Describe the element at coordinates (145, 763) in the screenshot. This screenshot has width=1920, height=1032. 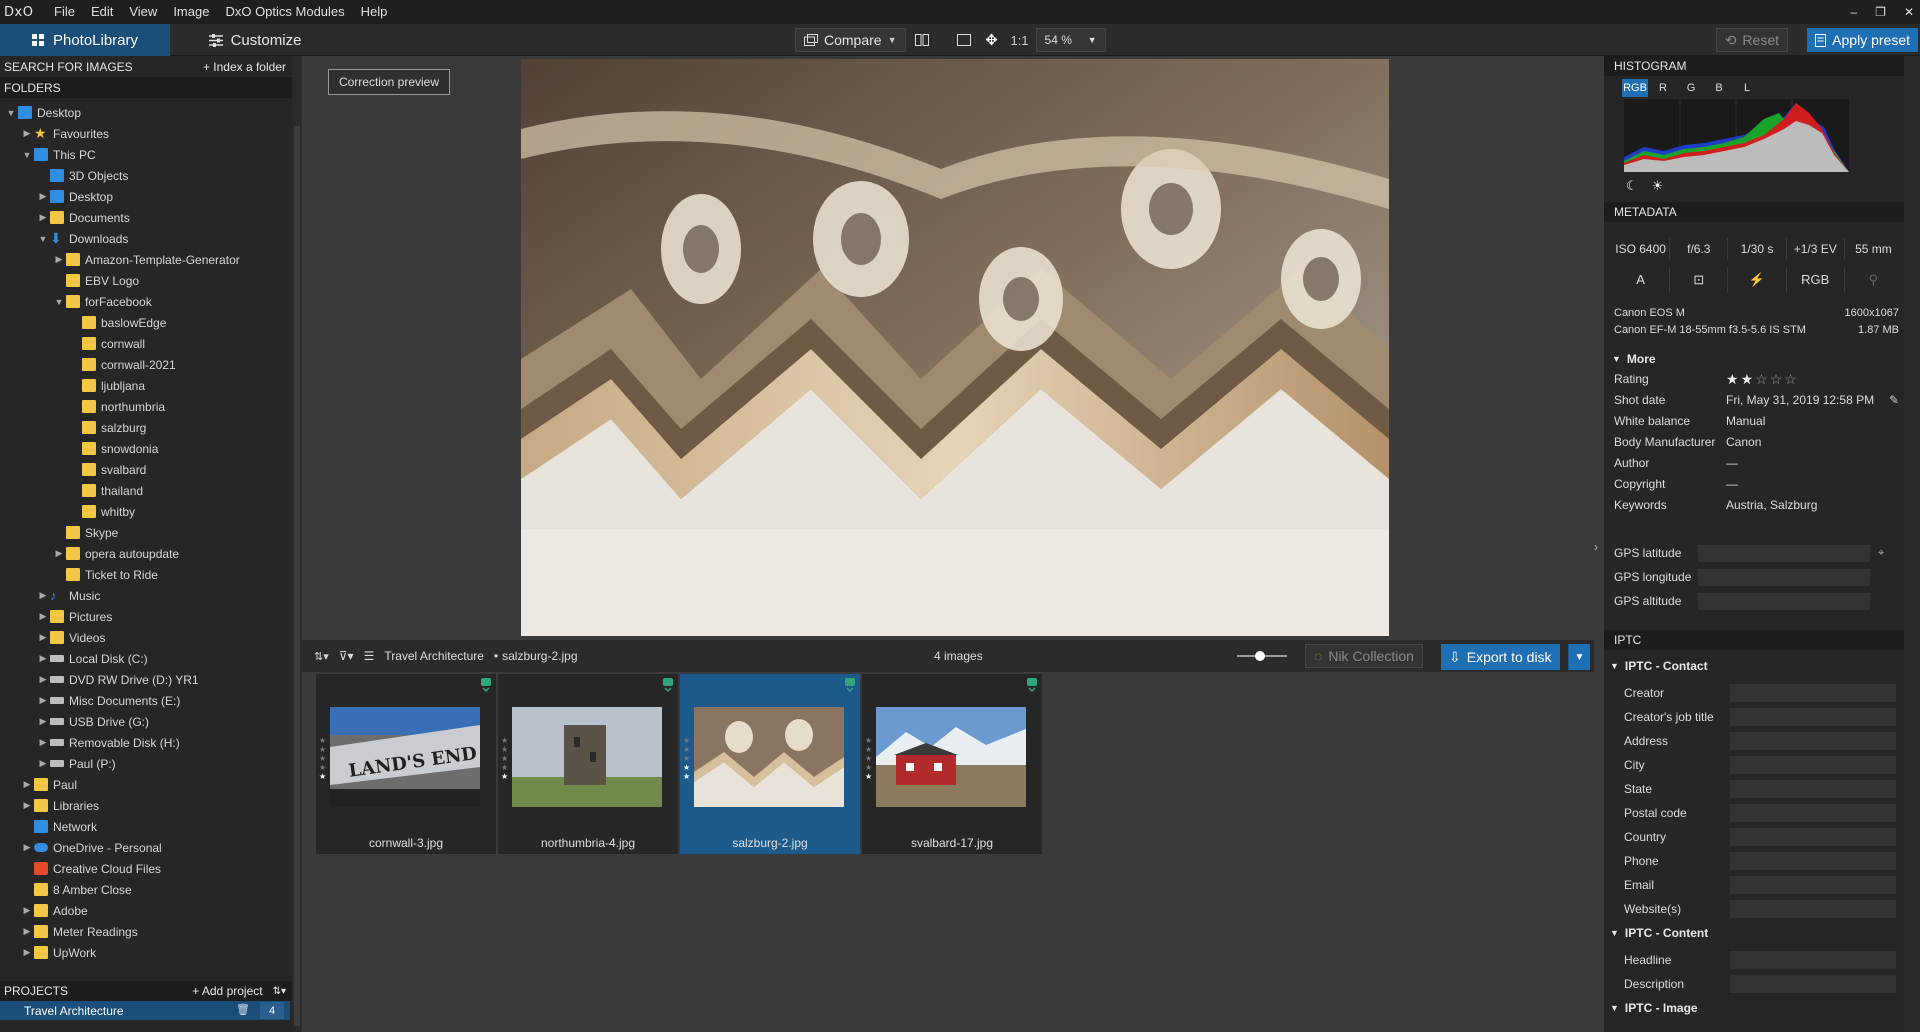
I see `folder-tree-item: ▶ Paul (P:)` at that location.